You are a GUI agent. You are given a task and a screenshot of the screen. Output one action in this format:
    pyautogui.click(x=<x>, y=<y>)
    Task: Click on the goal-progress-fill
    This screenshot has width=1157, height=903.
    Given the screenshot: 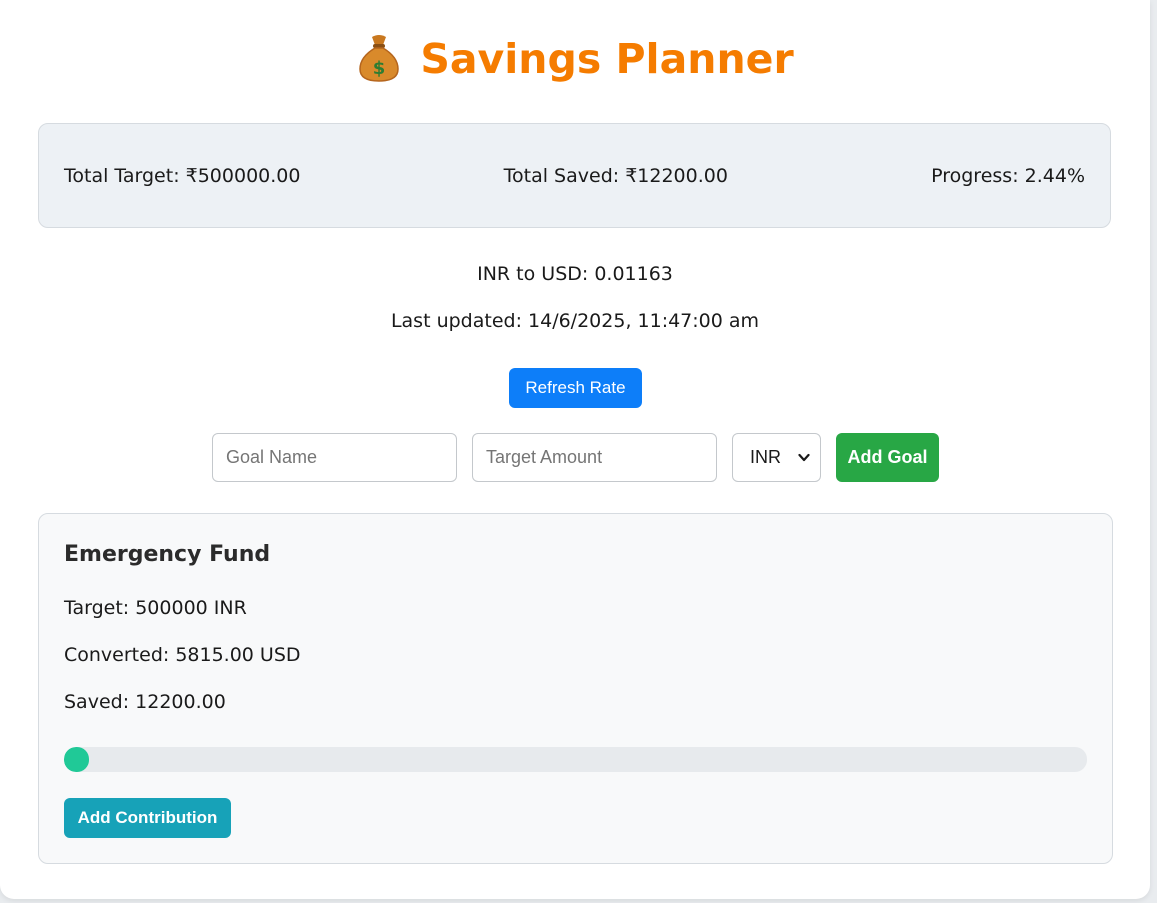 What is the action you would take?
    pyautogui.click(x=76, y=759)
    